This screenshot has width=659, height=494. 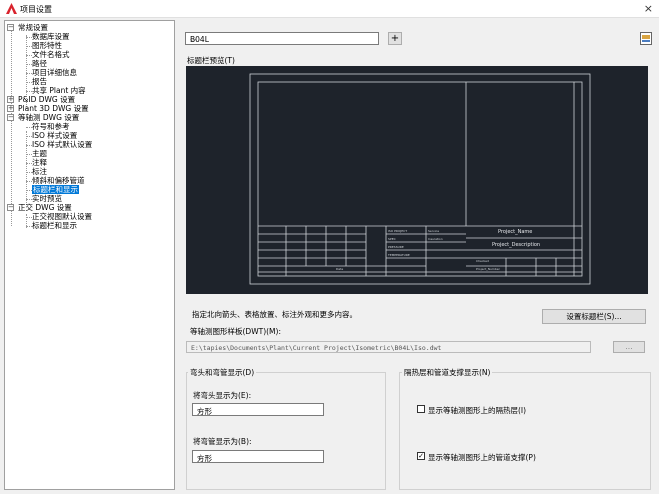 I want to click on svg-text: Date, so click(x=339, y=269).